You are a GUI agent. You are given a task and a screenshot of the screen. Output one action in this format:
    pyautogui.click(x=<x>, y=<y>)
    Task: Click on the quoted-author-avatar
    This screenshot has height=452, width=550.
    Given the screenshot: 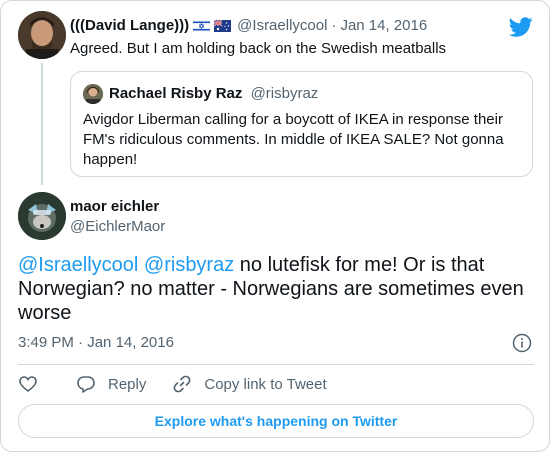 What is the action you would take?
    pyautogui.click(x=93, y=94)
    